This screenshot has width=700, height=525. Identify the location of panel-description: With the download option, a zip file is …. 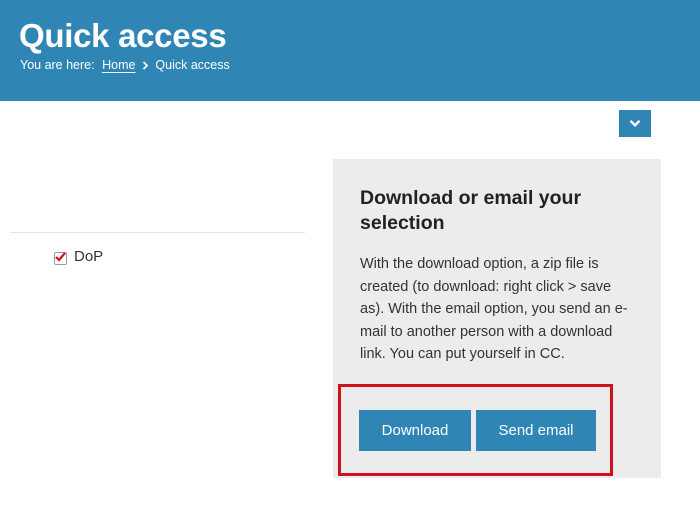
(494, 309).